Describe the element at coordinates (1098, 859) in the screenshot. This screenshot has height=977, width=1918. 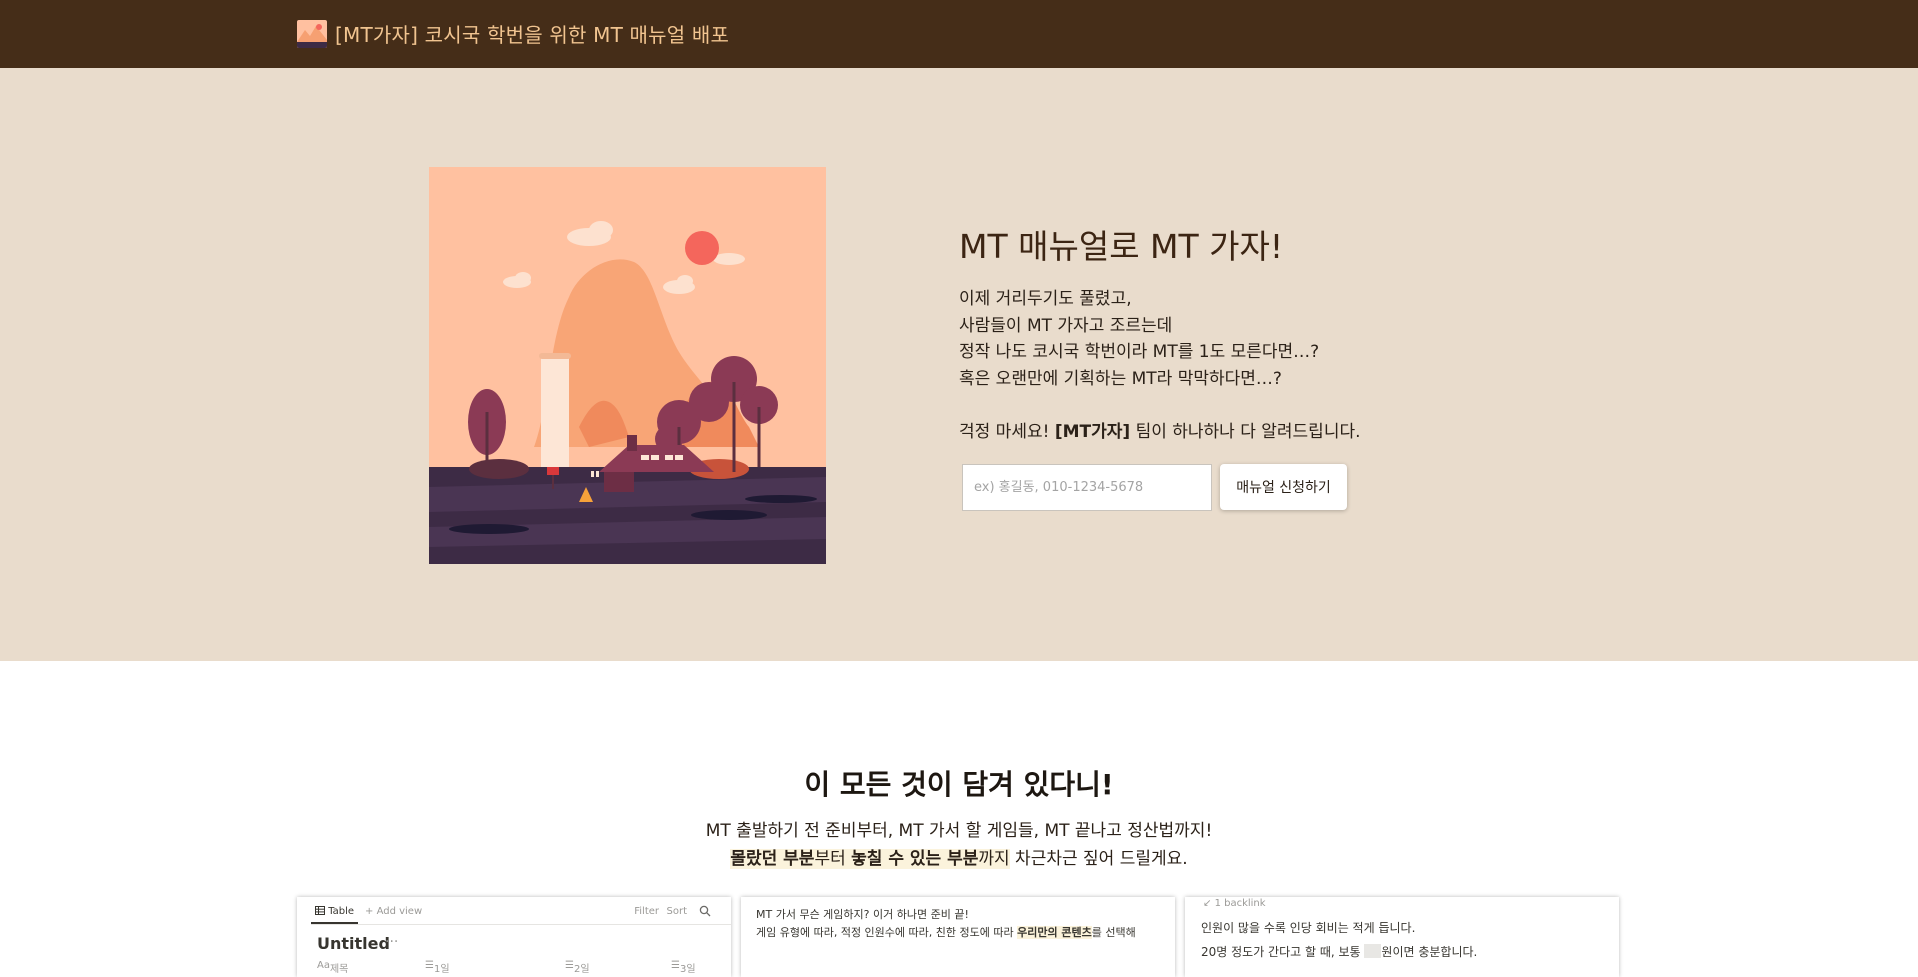
I see `features-text-end: 차근차근 짚어 드릴게요.` at that location.